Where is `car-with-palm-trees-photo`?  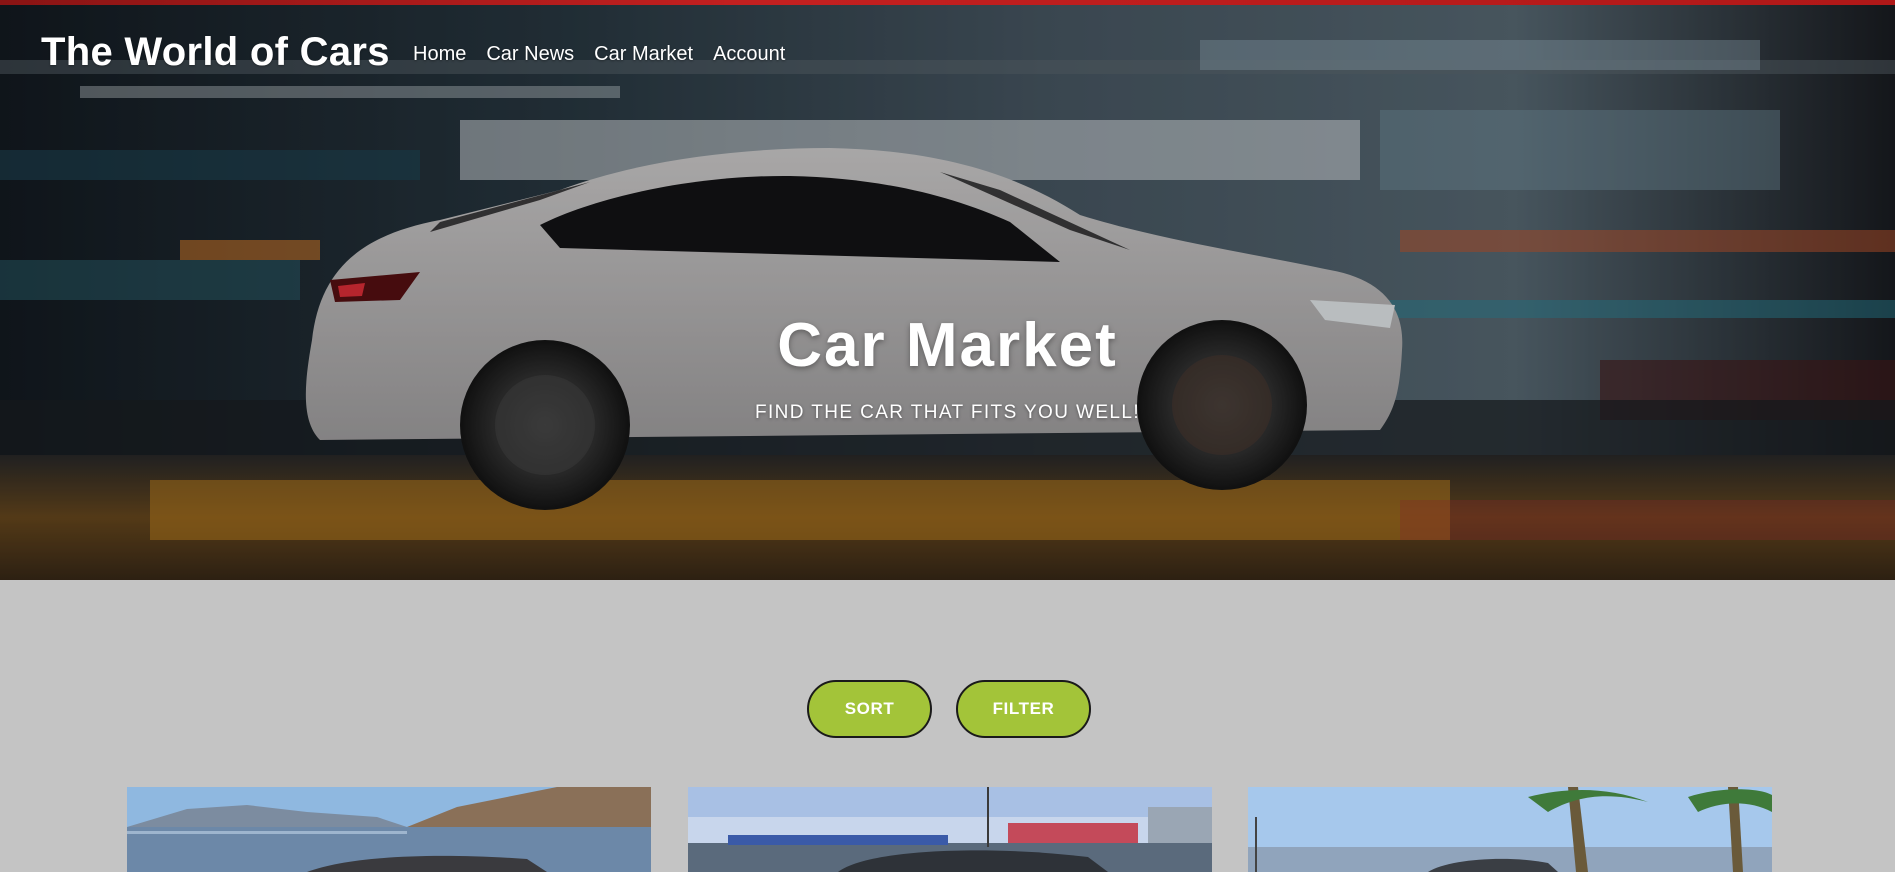
car-with-palm-trees-photo is located at coordinates (1510, 829).